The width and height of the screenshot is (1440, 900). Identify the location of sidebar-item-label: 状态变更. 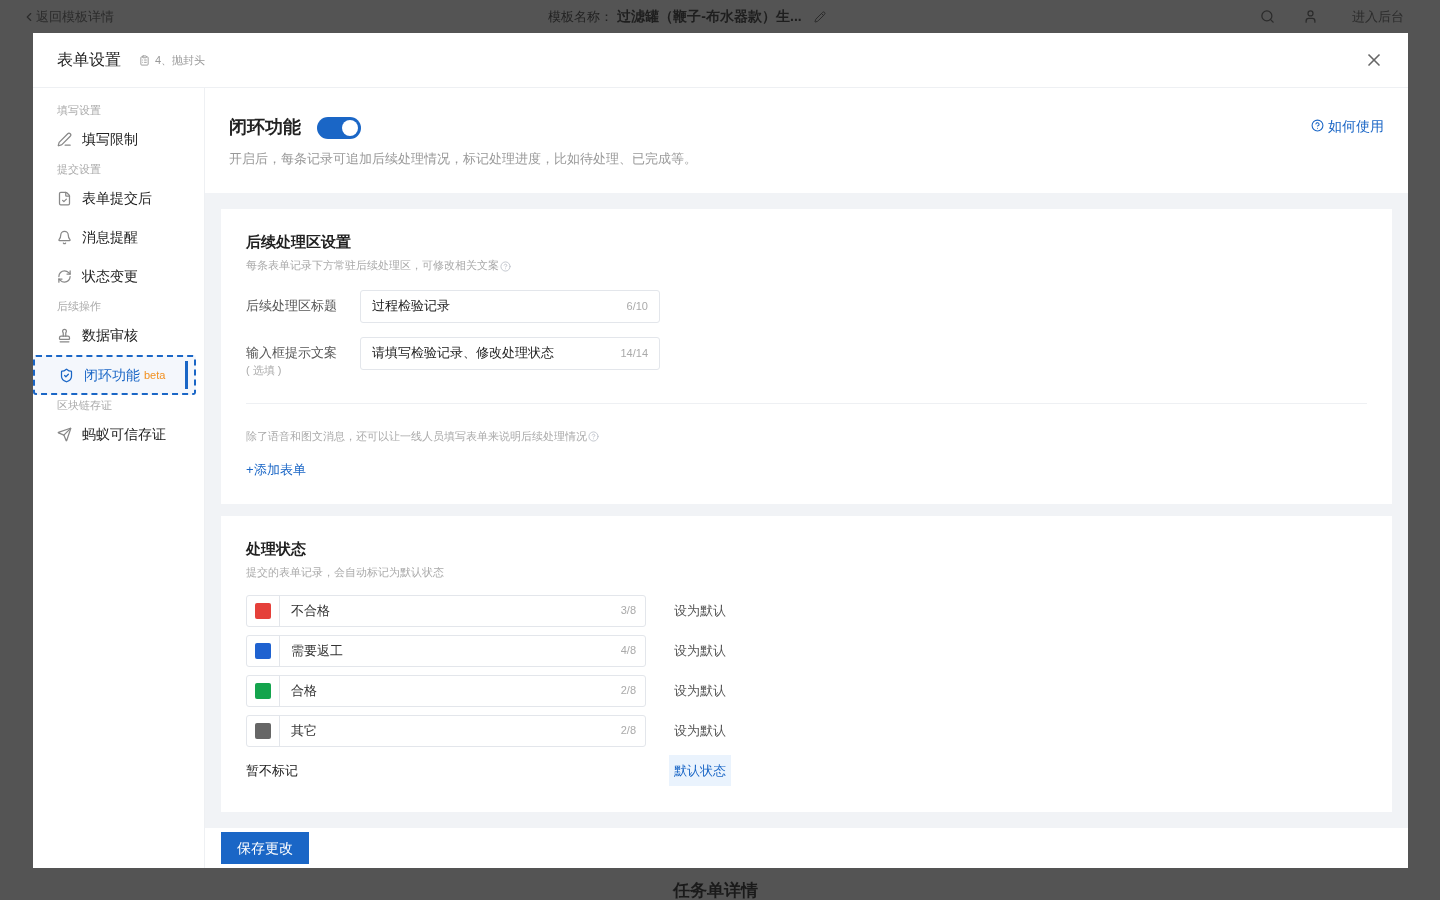
(110, 276).